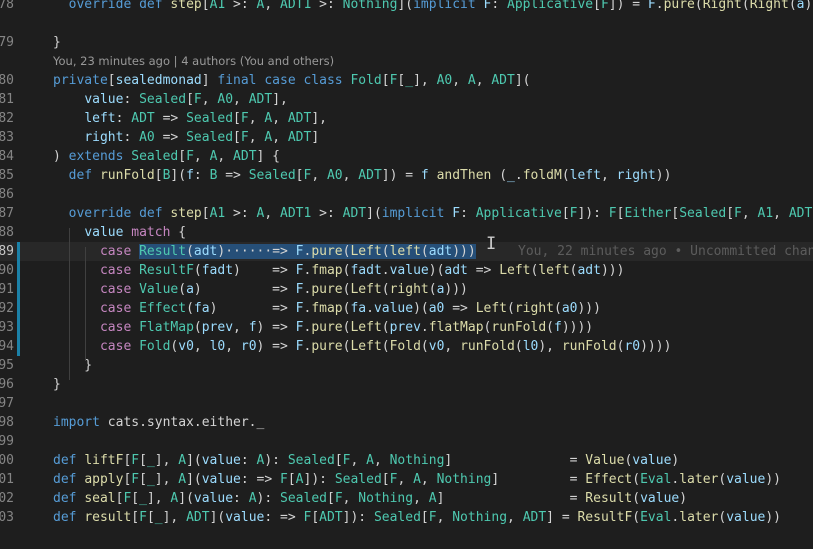  I want to click on line-number: 88, so click(7, 232).